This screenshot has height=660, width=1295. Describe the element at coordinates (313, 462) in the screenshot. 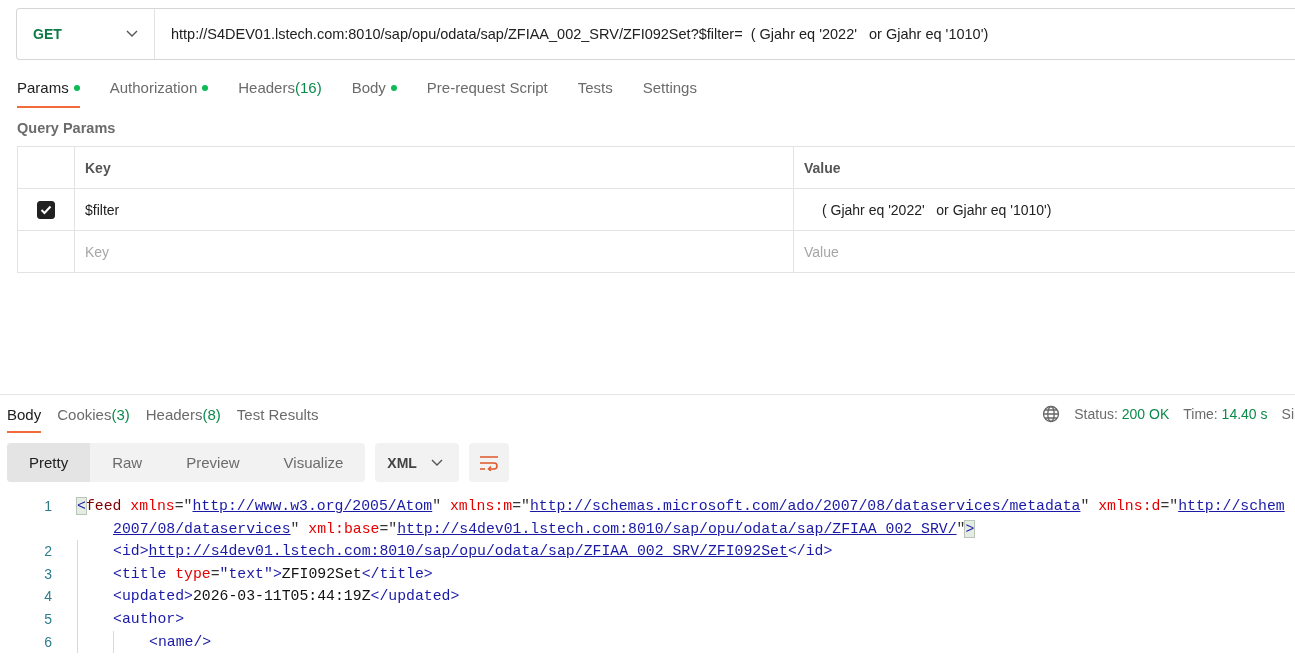

I see `view-mode-button: Visualize` at that location.